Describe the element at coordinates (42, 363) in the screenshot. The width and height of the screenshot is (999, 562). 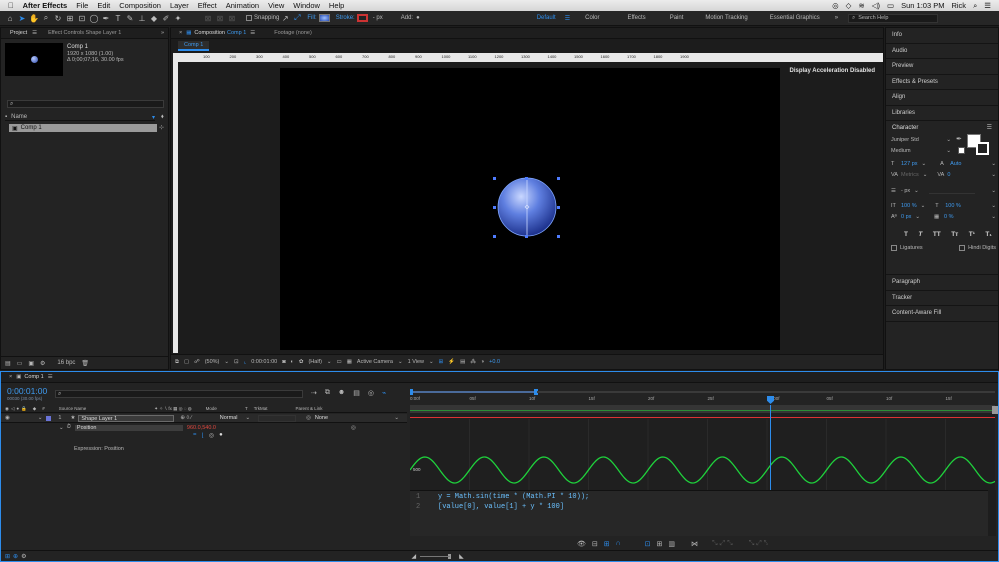
I see `project-settings-icon: ⚙` at that location.